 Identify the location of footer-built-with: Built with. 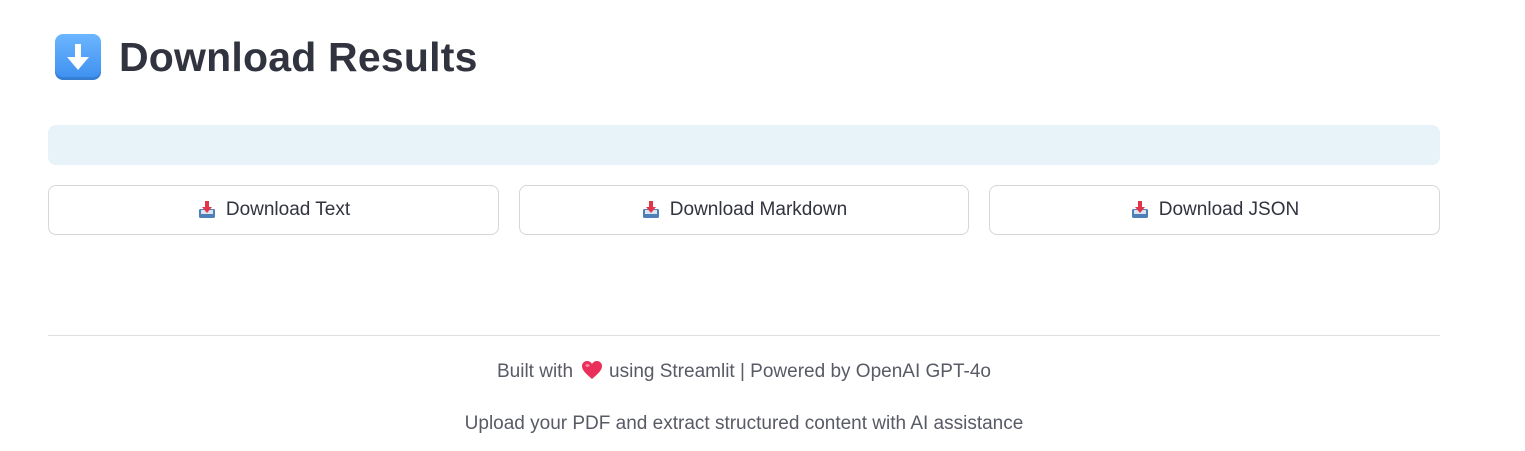
(535, 371).